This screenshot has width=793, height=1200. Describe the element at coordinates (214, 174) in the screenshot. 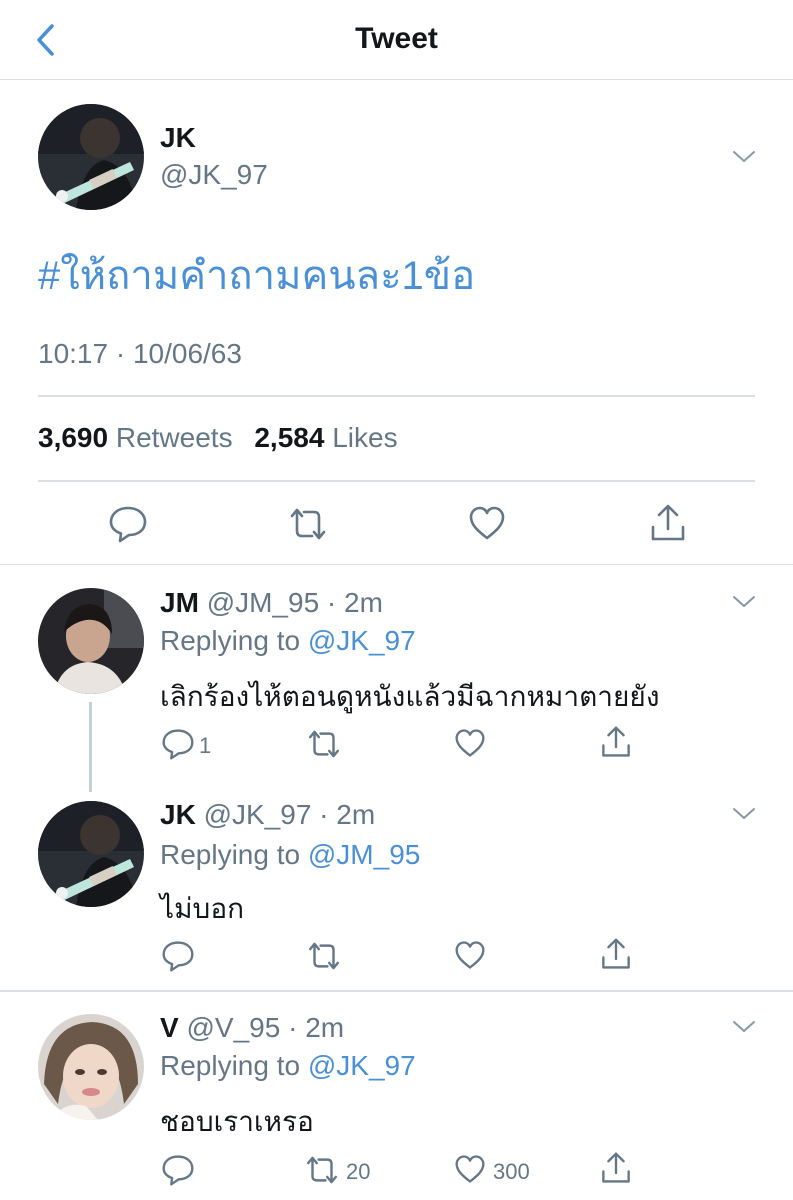

I see `author-handle: @JK_97` at that location.